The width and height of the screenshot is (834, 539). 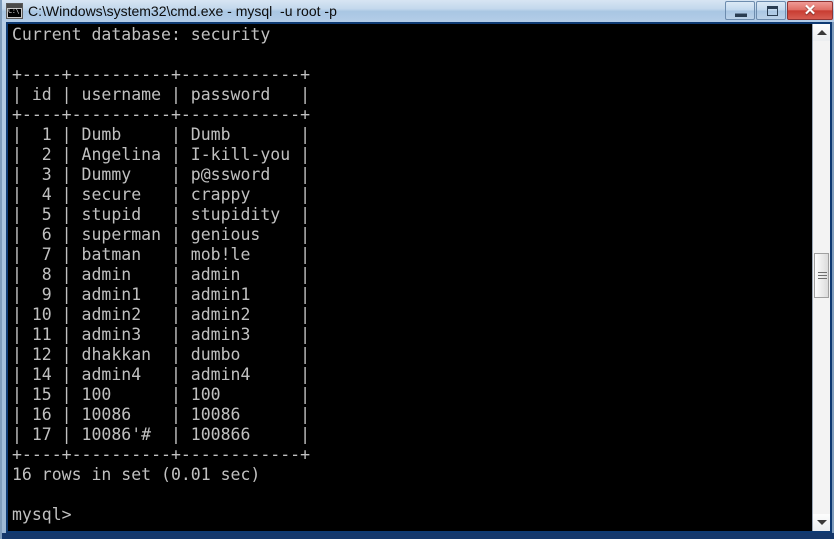 I want to click on close-icon: ✕, so click(x=810, y=10).